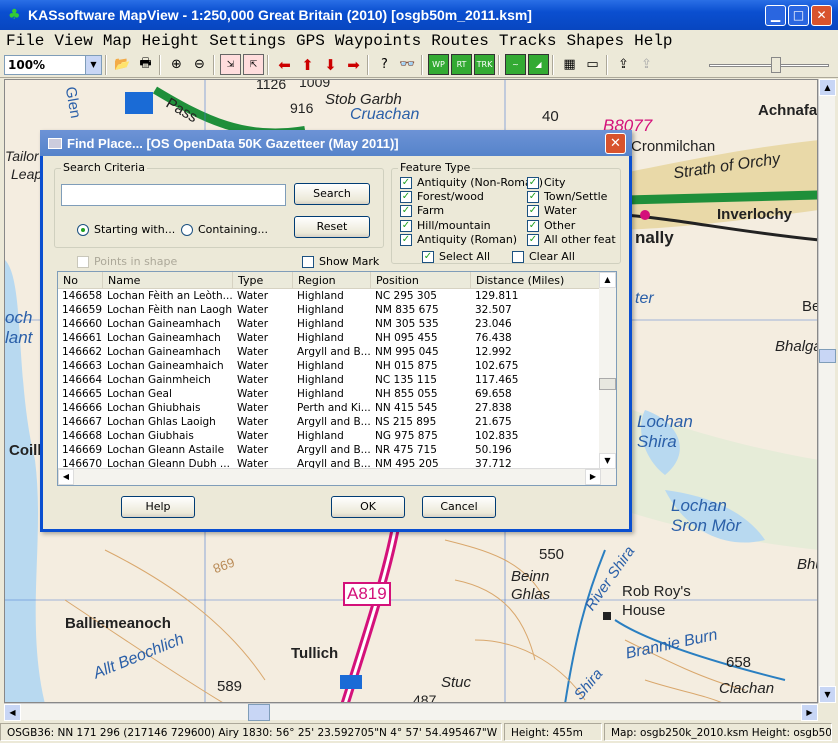 The width and height of the screenshot is (838, 743). Describe the element at coordinates (332, 194) in the screenshot. I see `search-button: Search` at that location.